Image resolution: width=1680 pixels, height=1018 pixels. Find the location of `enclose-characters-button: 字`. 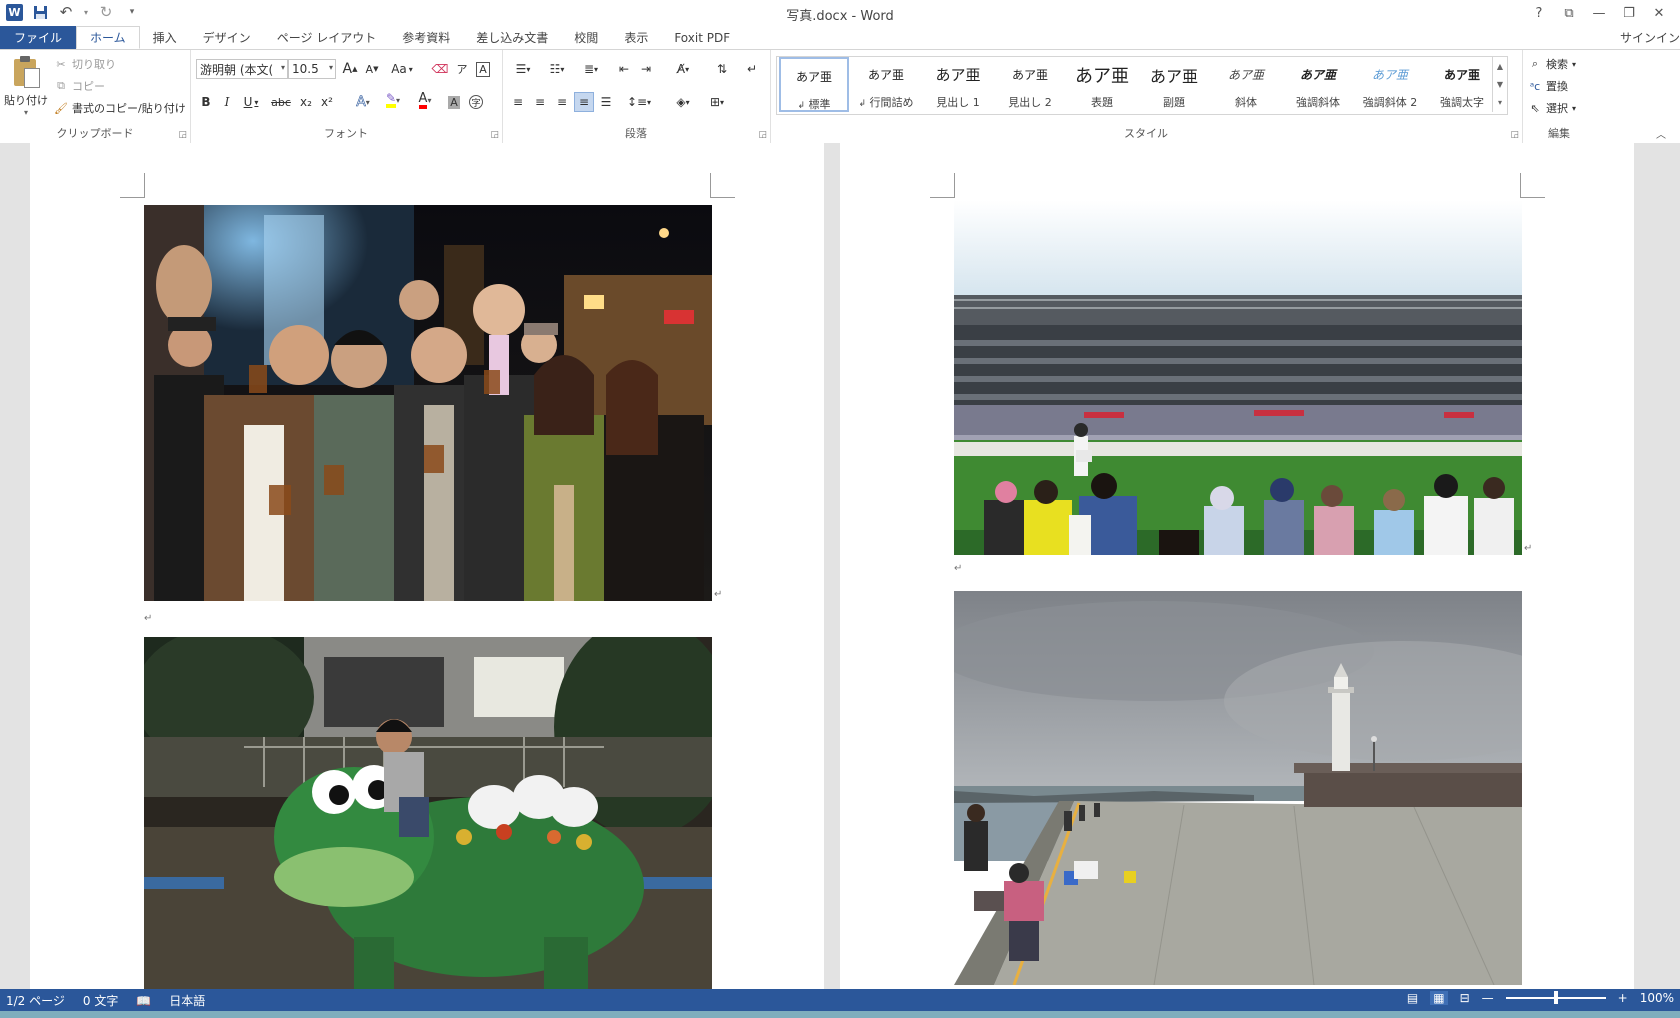

enclose-characters-button: 字 is located at coordinates (476, 102).